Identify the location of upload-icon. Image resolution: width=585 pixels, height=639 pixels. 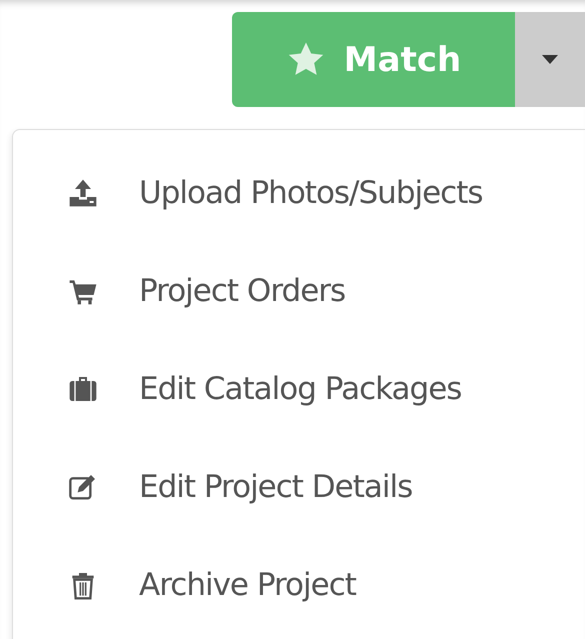
(83, 193).